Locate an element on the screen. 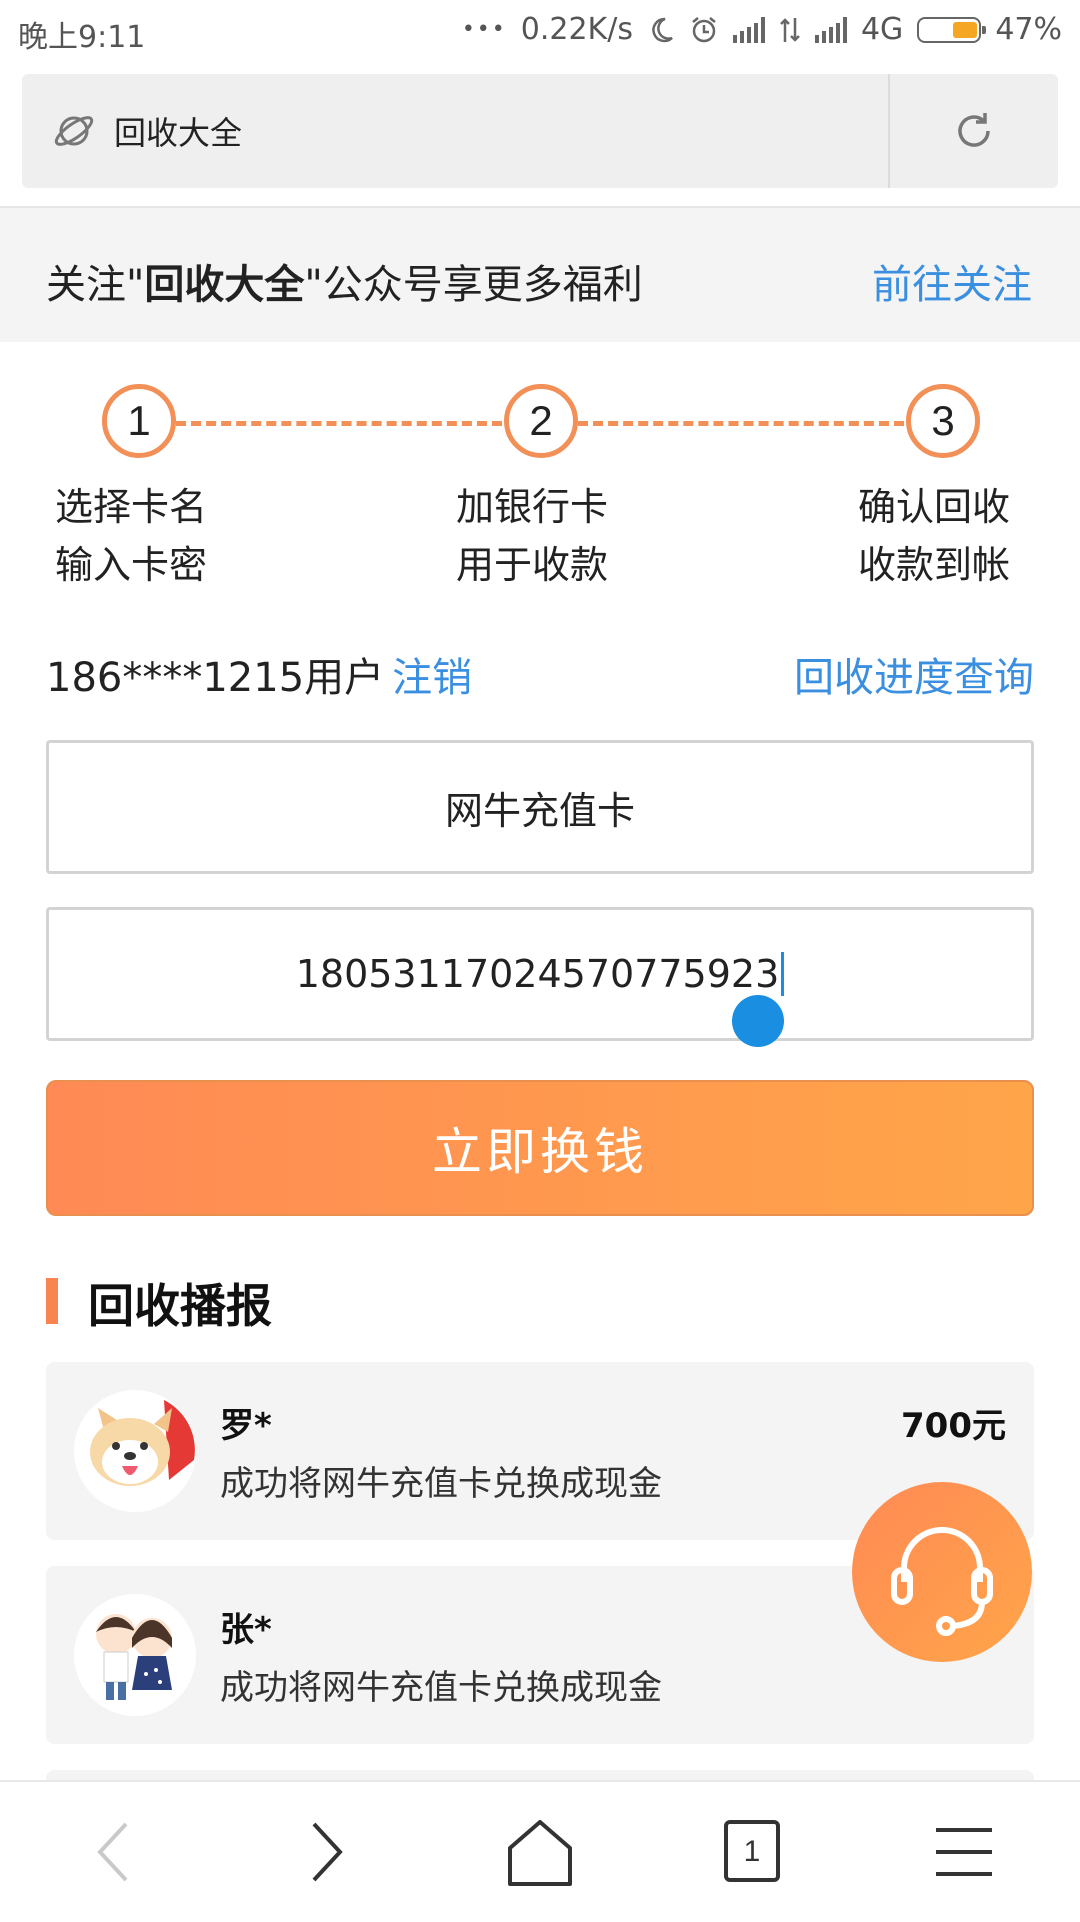  broadcast-title: 回收播报 is located at coordinates (180, 1306).